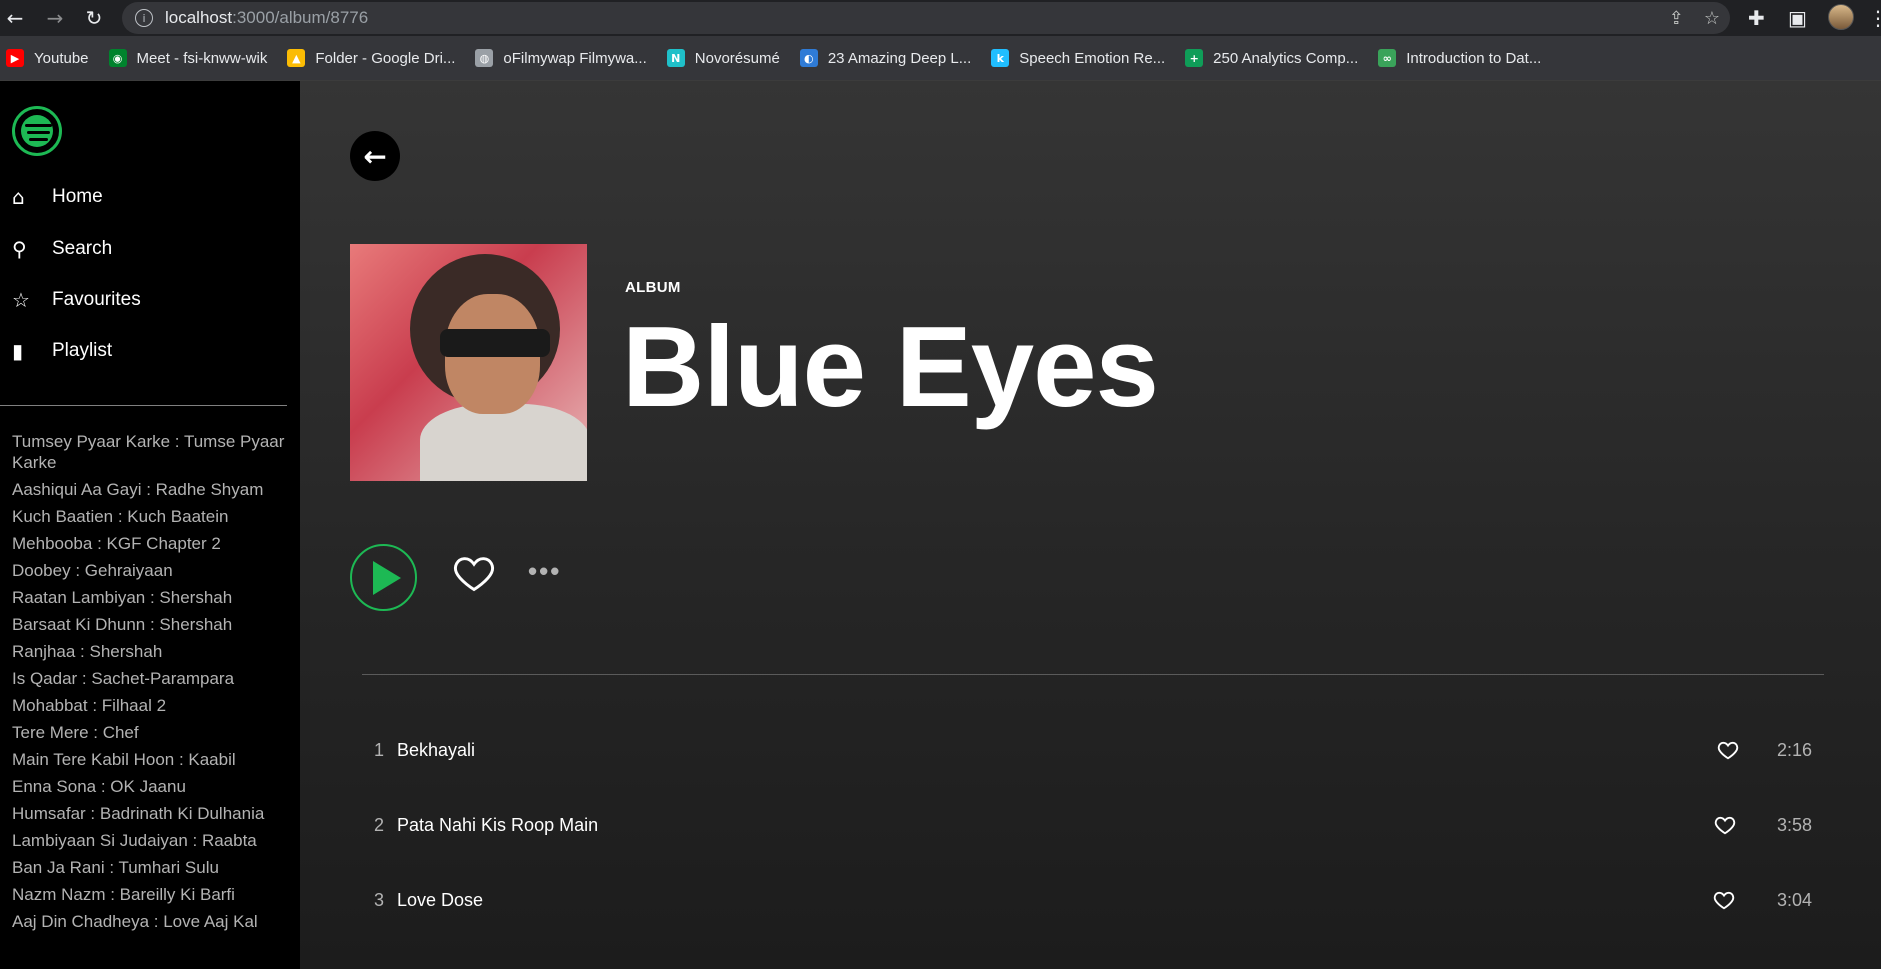 This screenshot has width=1881, height=969. What do you see at coordinates (82, 350) in the screenshot?
I see `sidebar-item-label: Playlist` at bounding box center [82, 350].